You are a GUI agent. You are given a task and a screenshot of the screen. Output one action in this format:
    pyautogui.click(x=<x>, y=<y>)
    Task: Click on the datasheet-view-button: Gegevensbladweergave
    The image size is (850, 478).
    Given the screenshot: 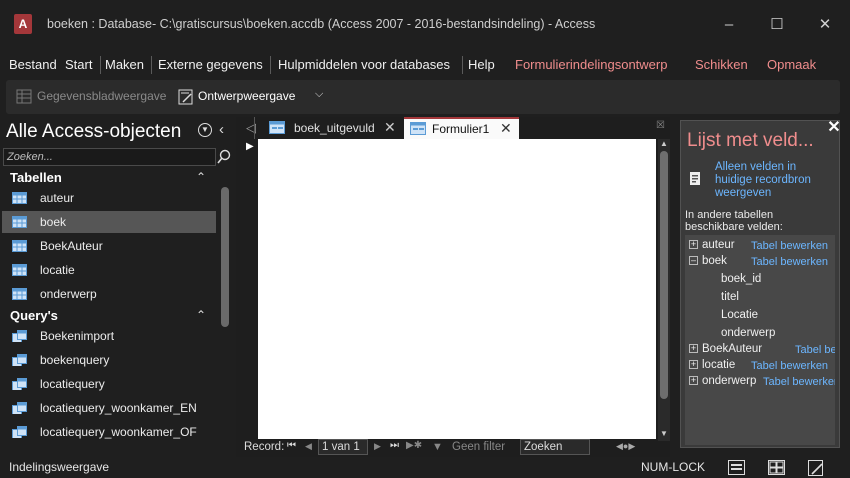 What is the action you would take?
    pyautogui.click(x=101, y=96)
    